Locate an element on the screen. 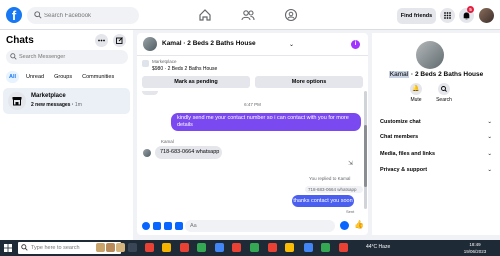 The image size is (500, 256). mute-button: 🔔 Mute is located at coordinates (416, 93).